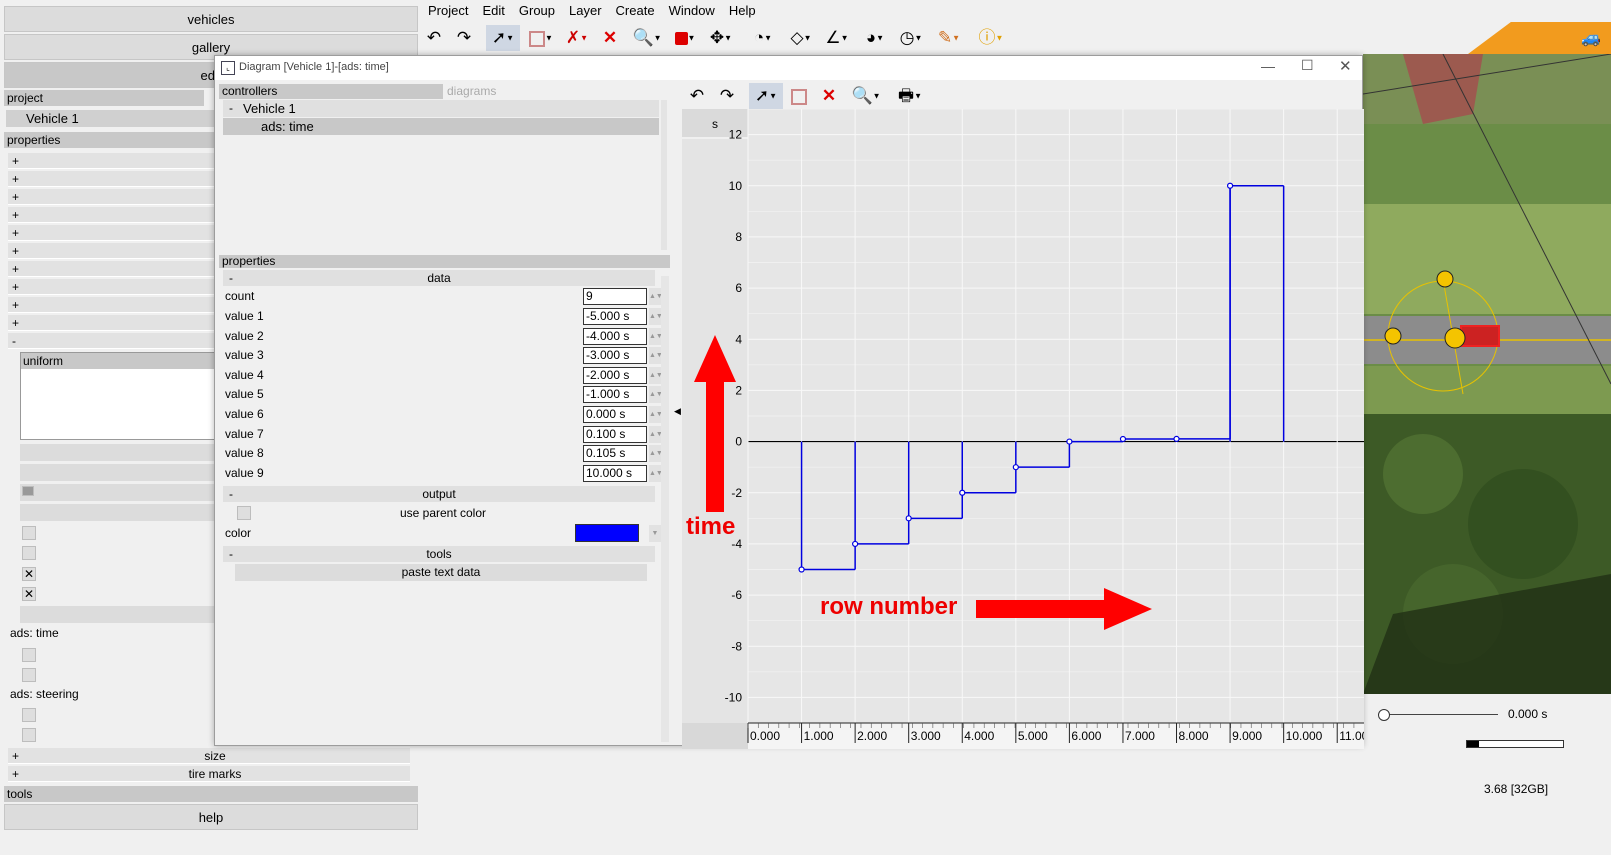 This screenshot has height=855, width=1611. What do you see at coordinates (911, 38) in the screenshot?
I see `clock-gauge-icon: ◷▼` at bounding box center [911, 38].